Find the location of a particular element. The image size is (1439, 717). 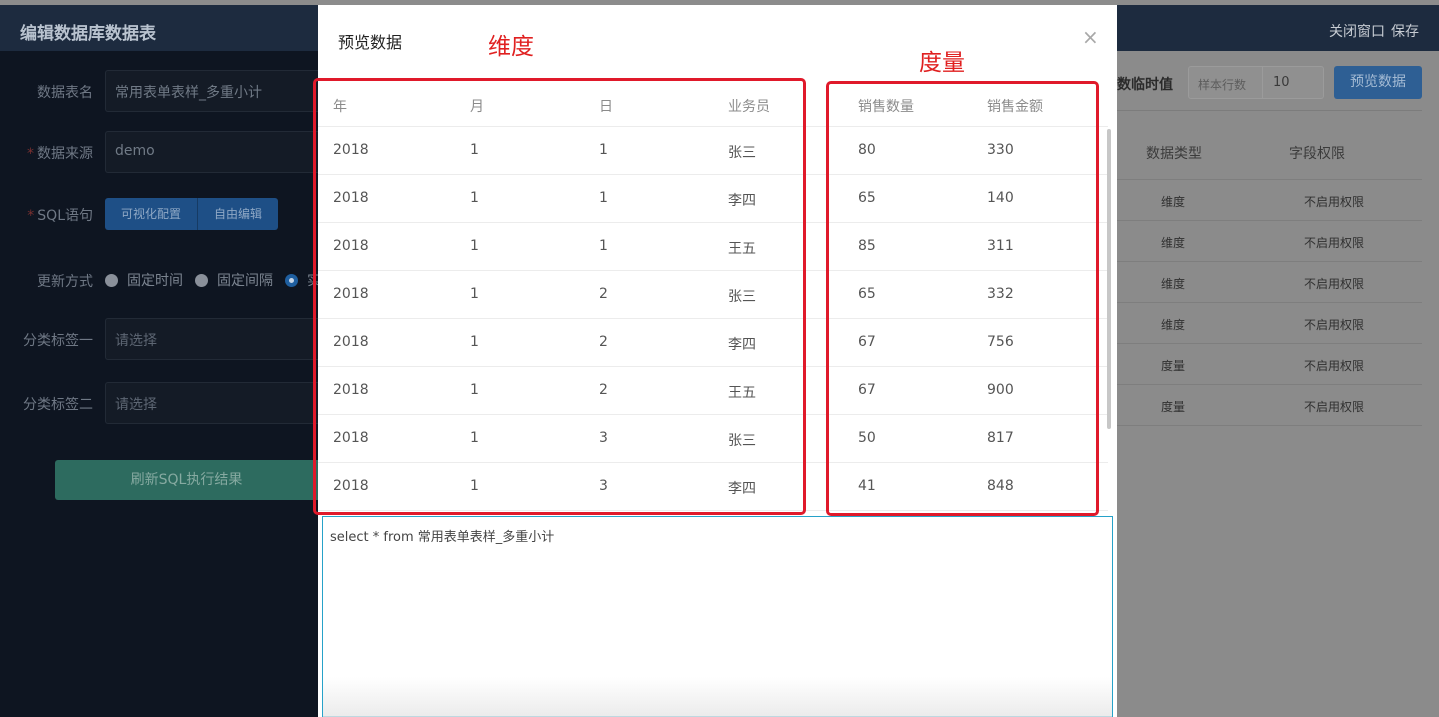

cell-sales-quantity: 85 is located at coordinates (867, 246).